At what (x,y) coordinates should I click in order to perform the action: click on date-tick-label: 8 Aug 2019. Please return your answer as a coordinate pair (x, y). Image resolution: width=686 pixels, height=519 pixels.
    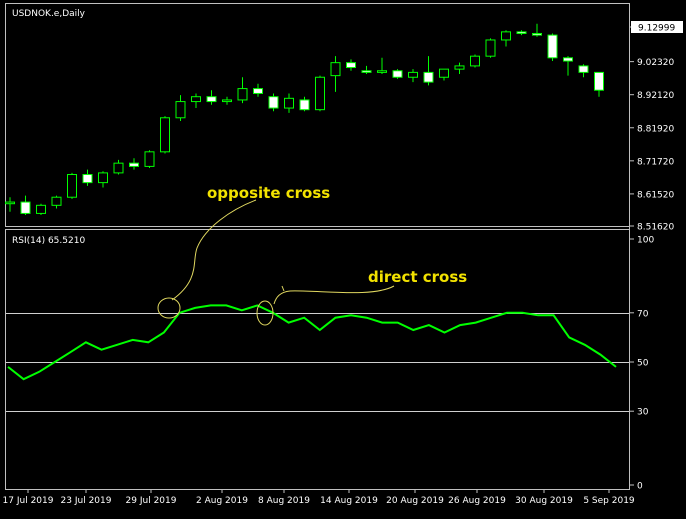
    Looking at the image, I should click on (284, 501).